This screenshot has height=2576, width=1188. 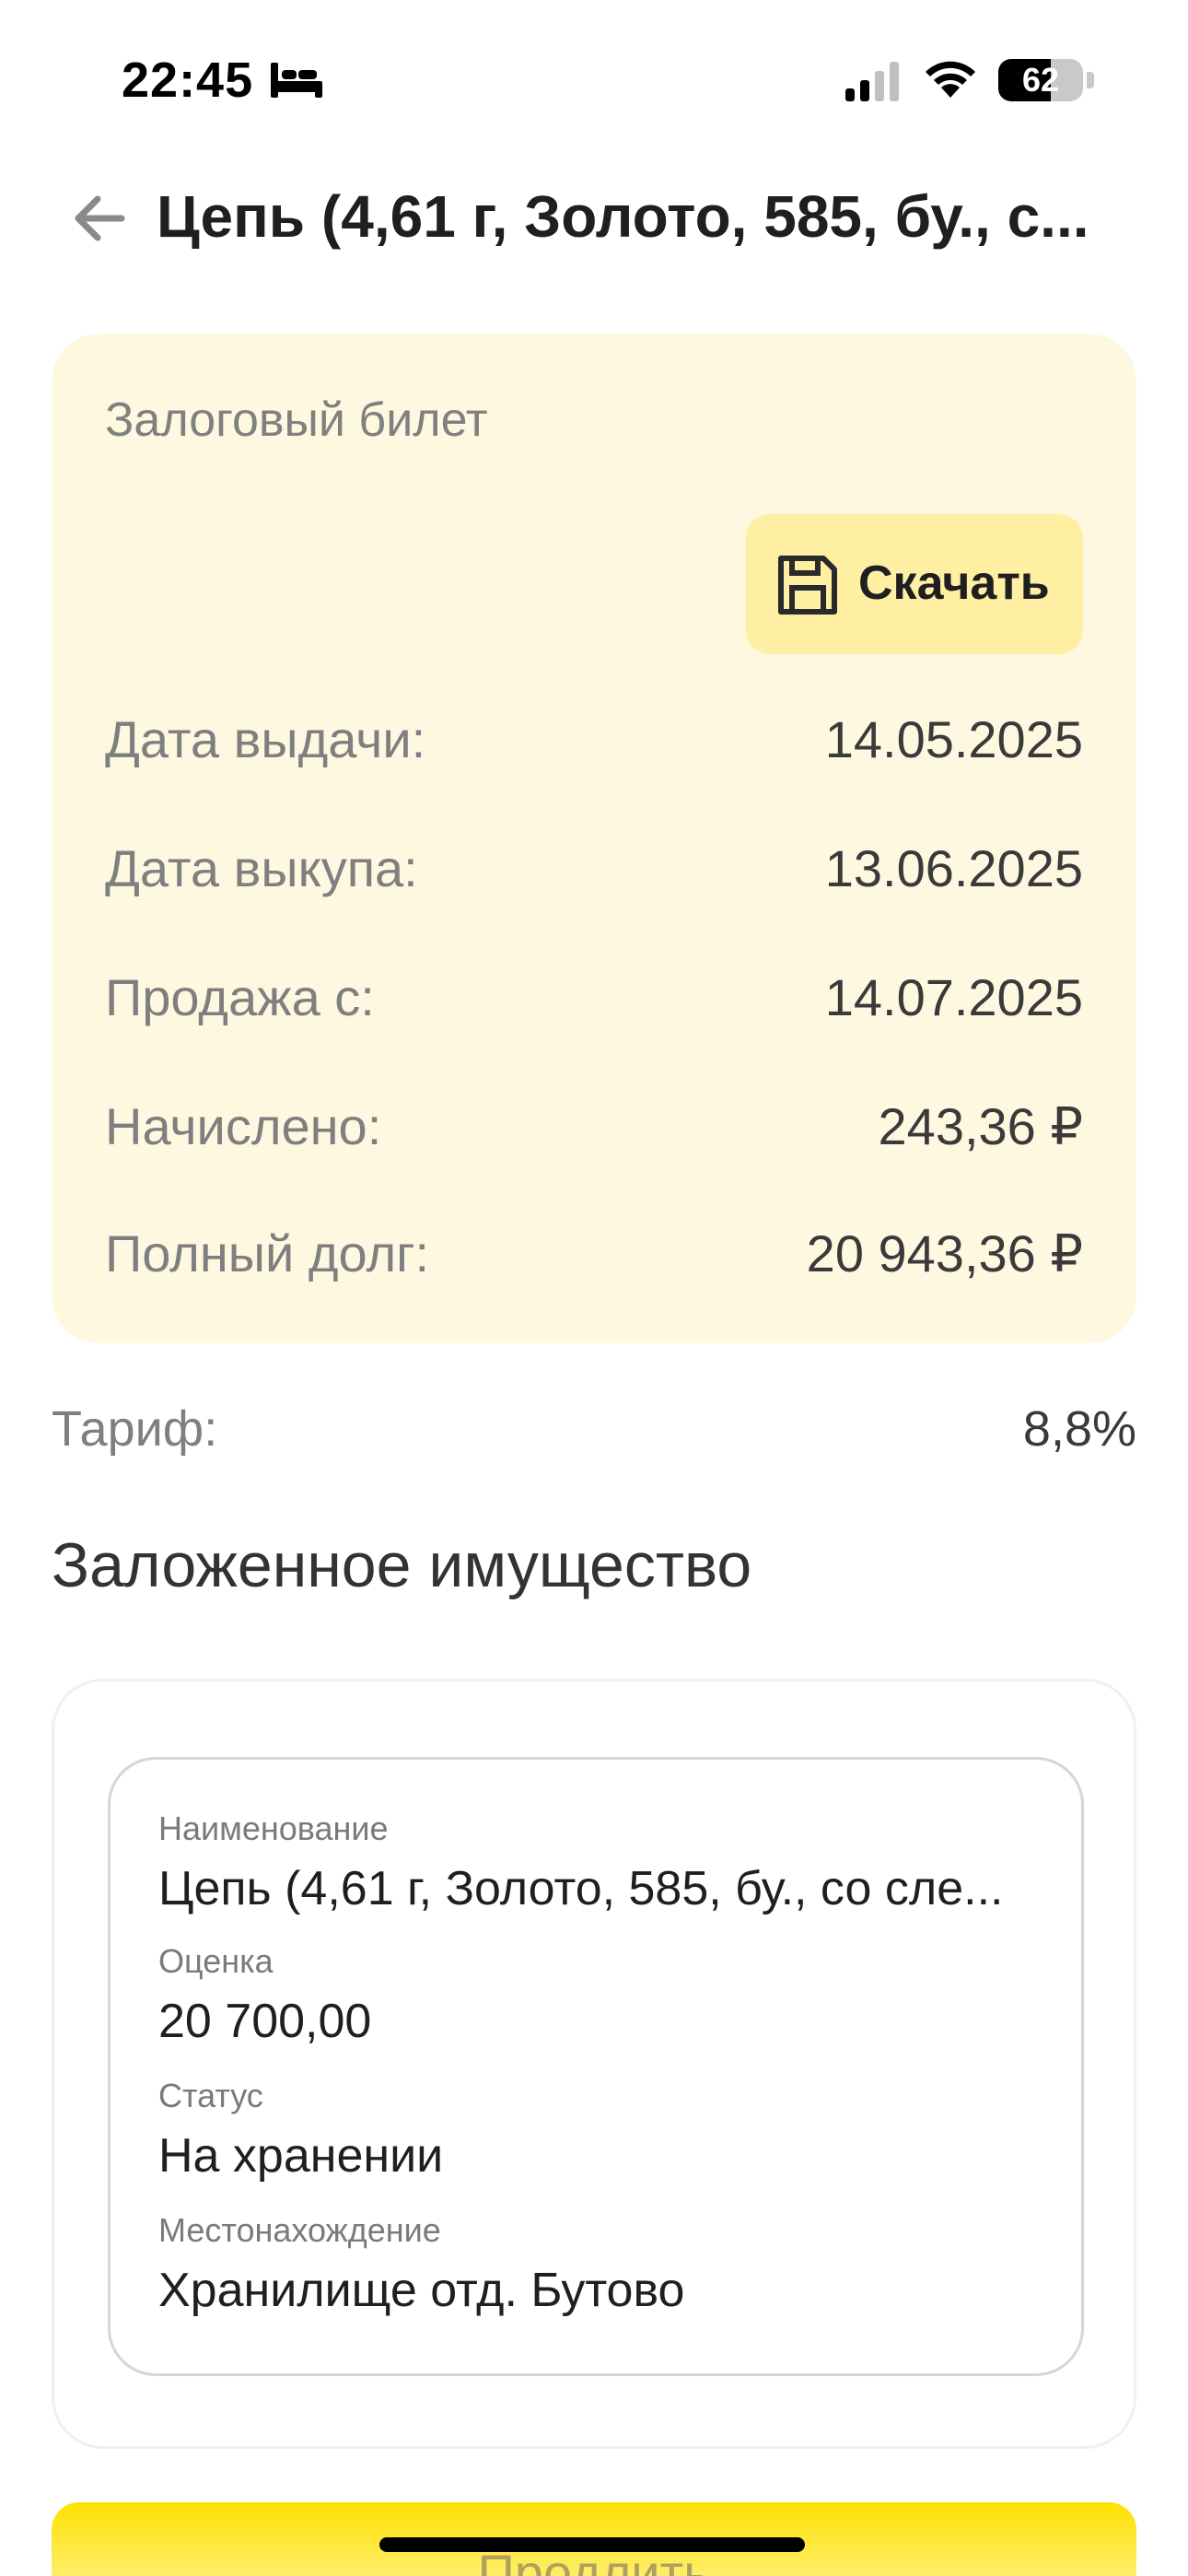 What do you see at coordinates (265, 2022) in the screenshot?
I see `appraisal-value: 20 700,00` at bounding box center [265, 2022].